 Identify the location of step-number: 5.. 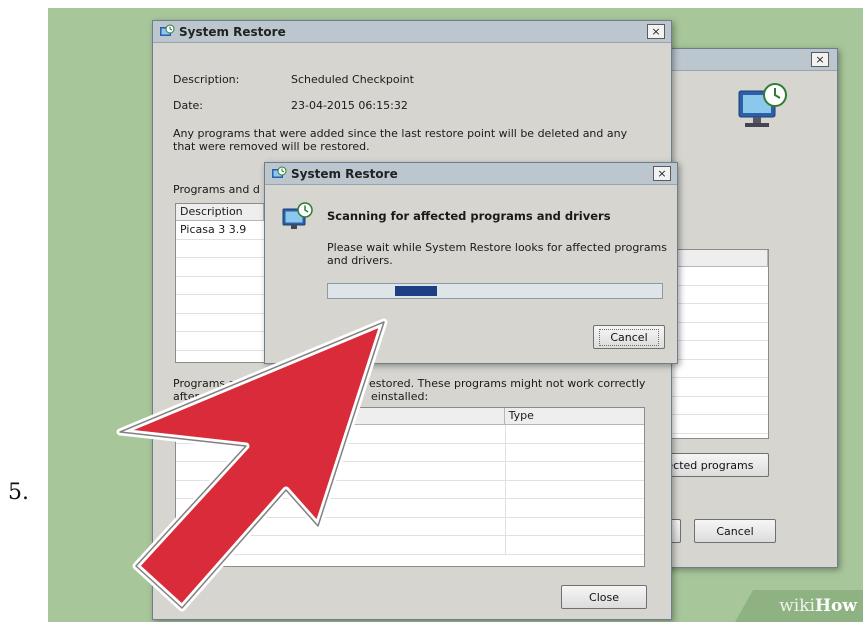
(18, 492).